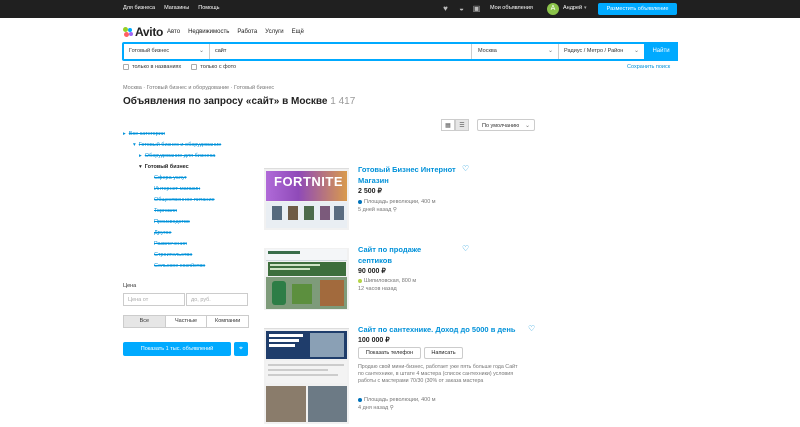  What do you see at coordinates (343, 101) in the screenshot?
I see `results-count: 1 417` at bounding box center [343, 101].